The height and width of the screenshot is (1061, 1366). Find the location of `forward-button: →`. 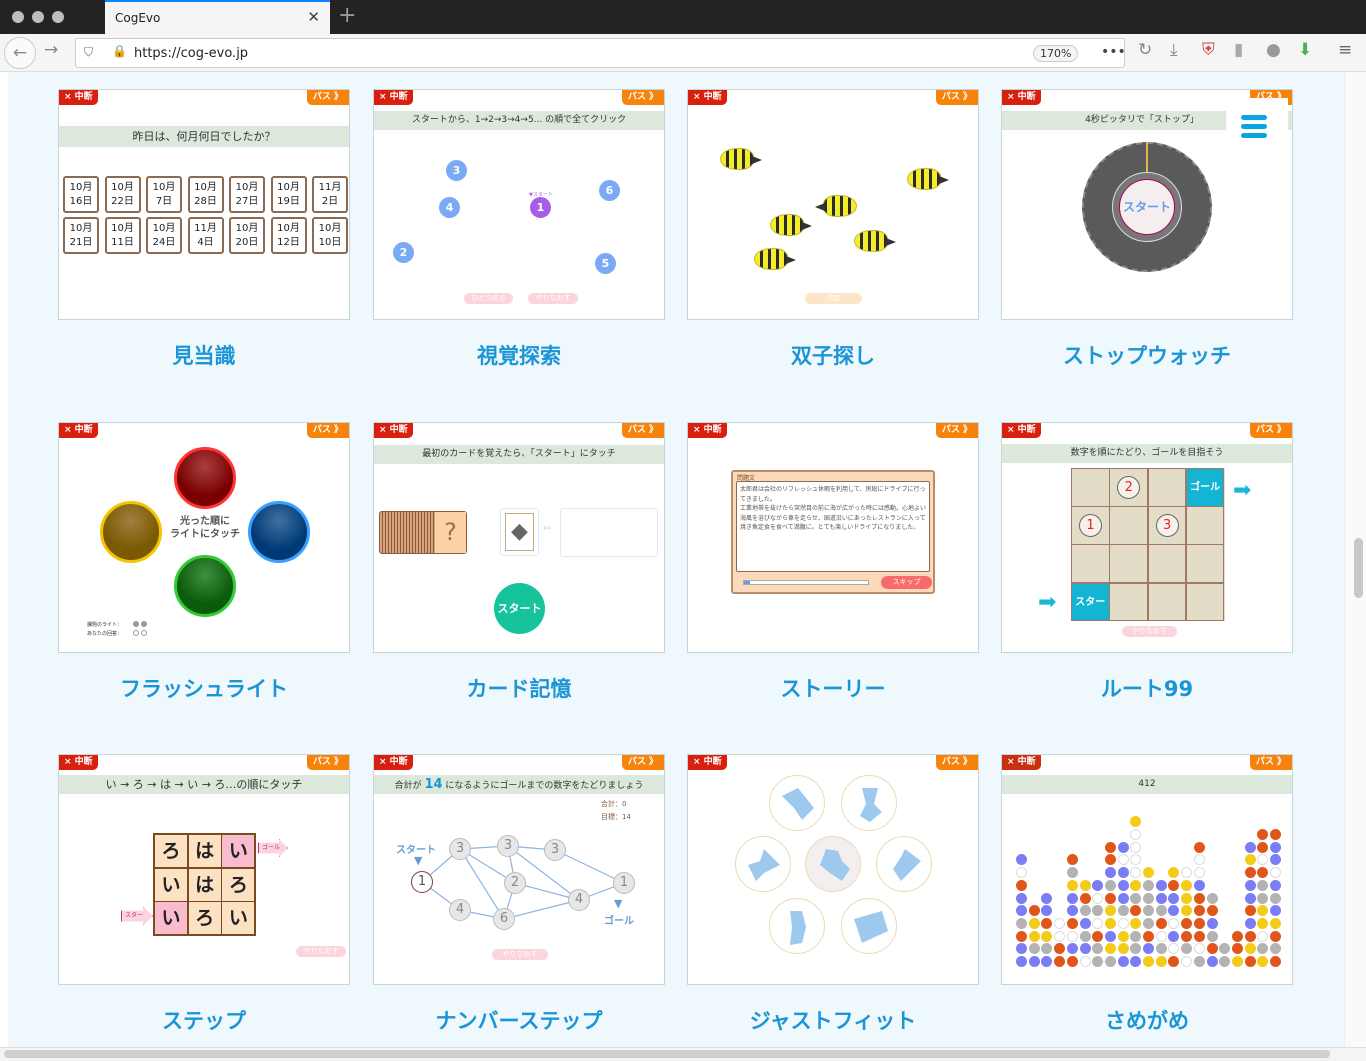

forward-button: → is located at coordinates (51, 50).